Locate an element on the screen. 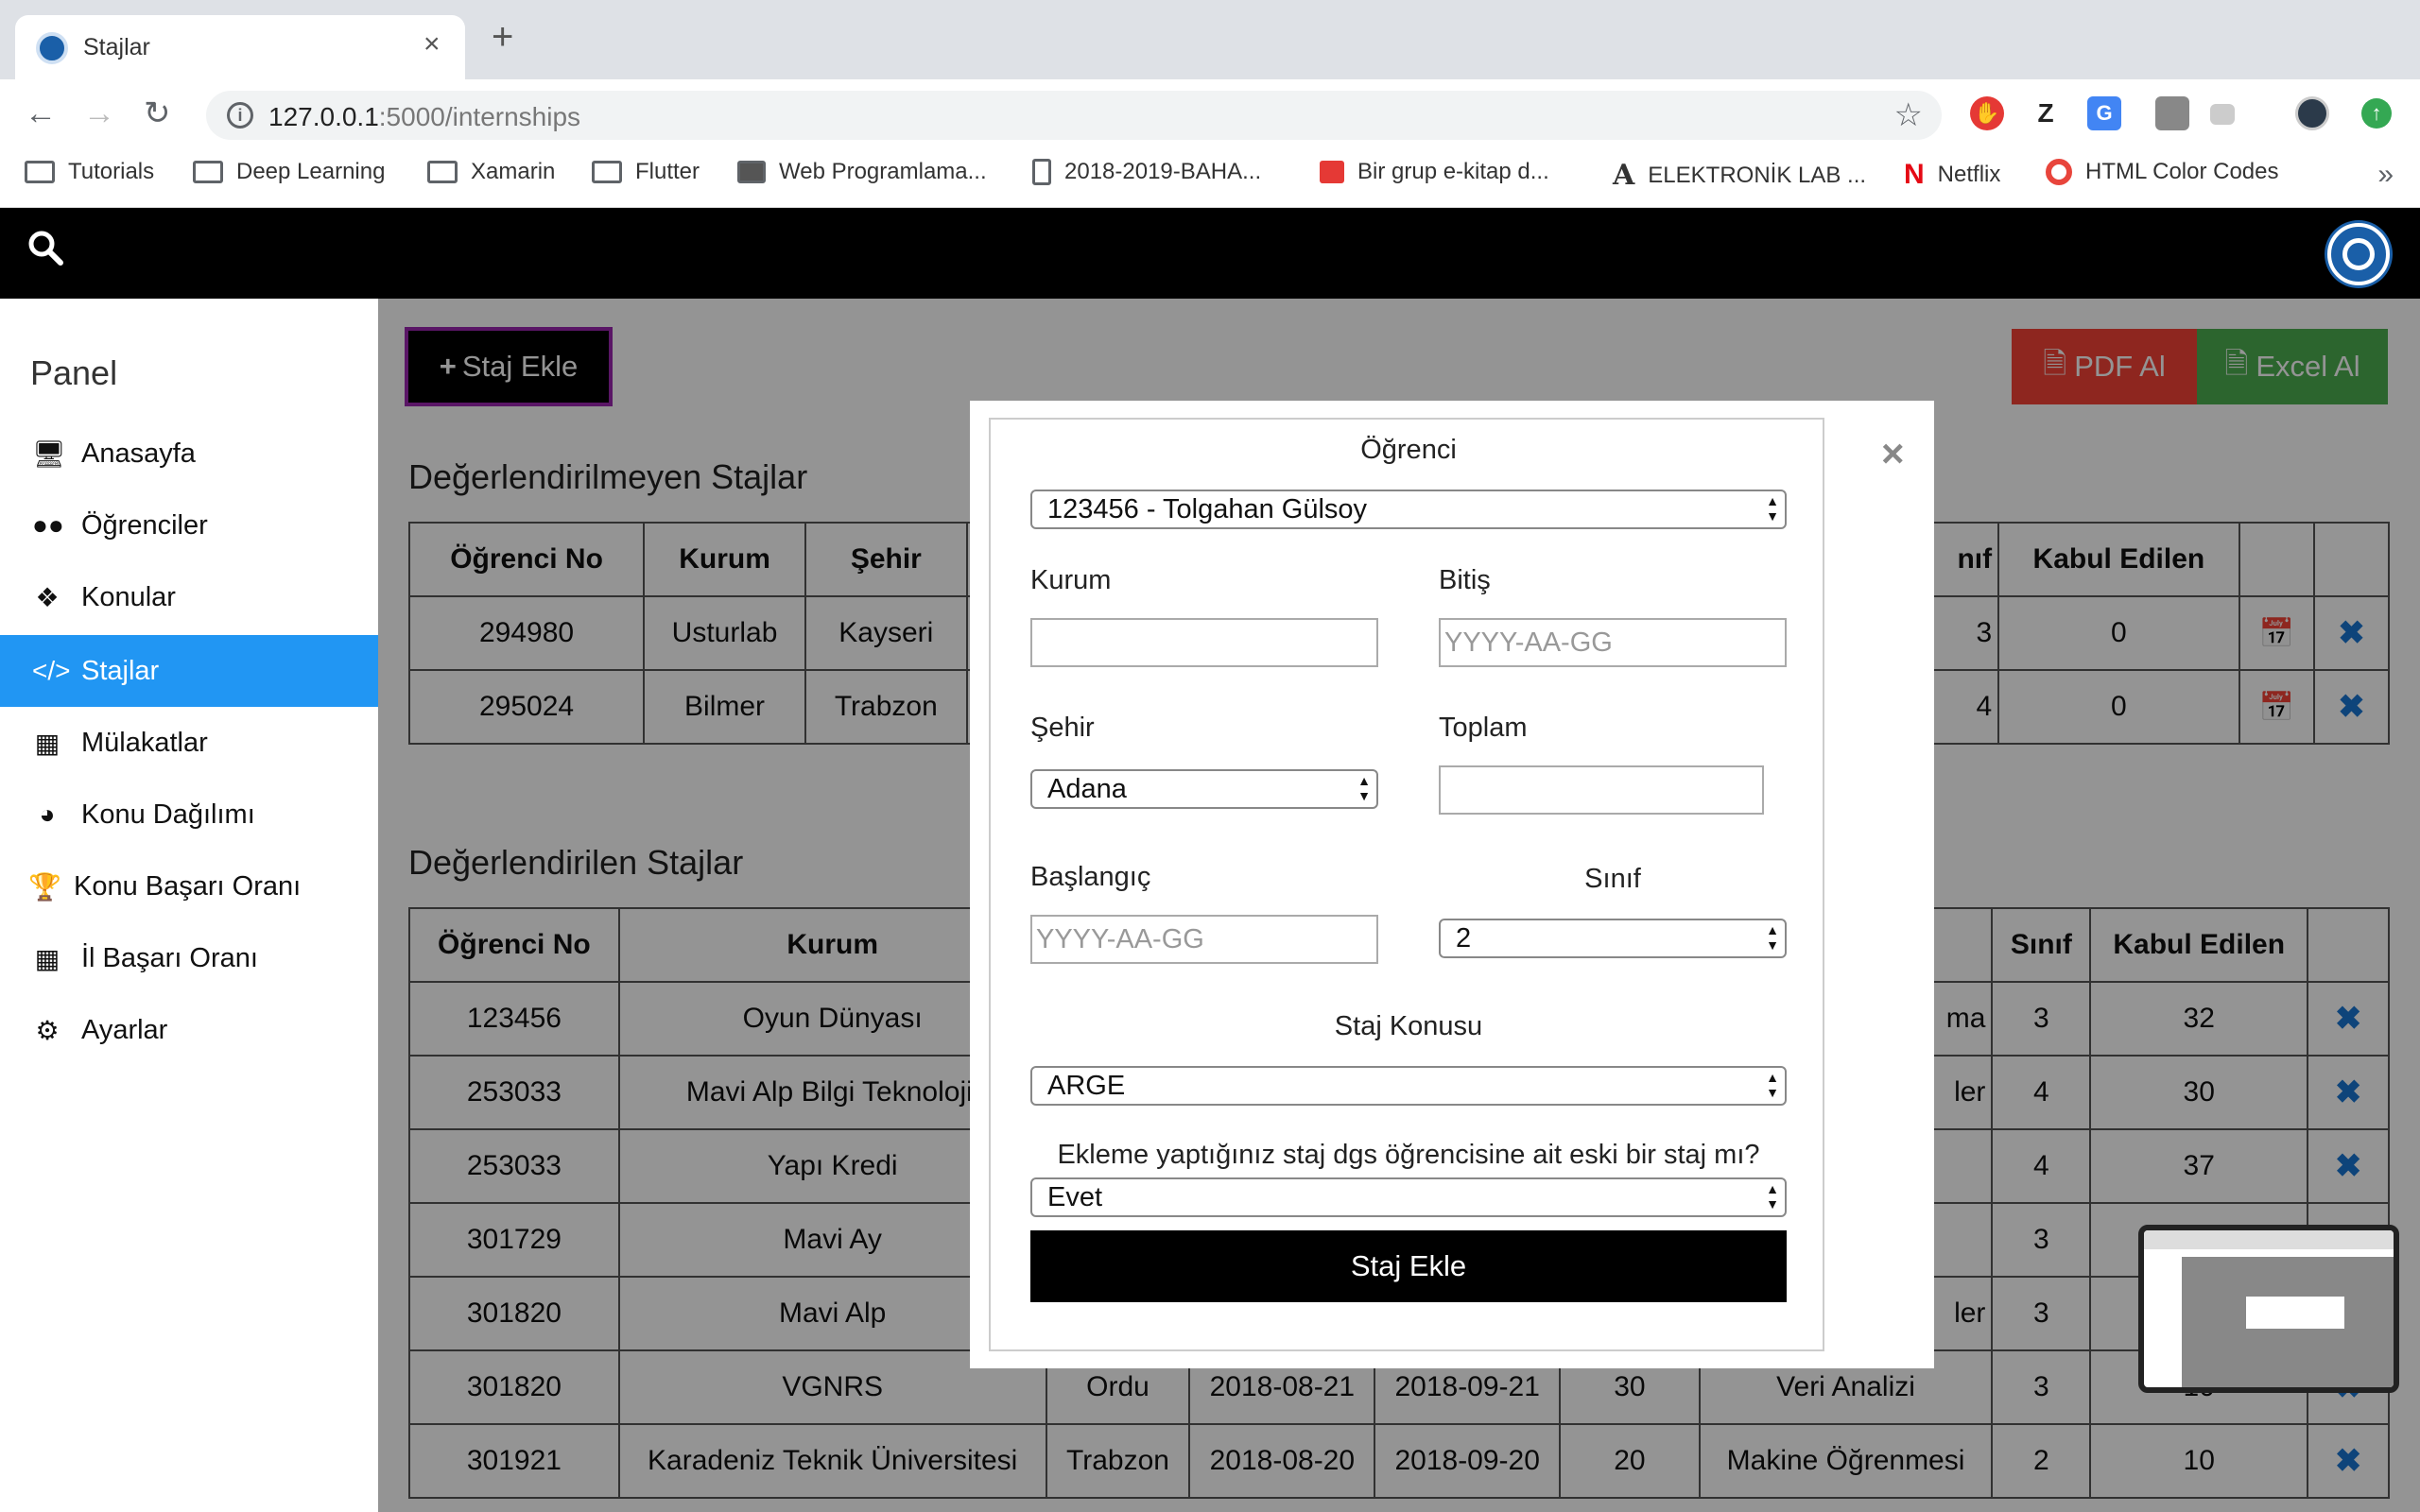 Image resolution: width=2420 pixels, height=1512 pixels. bookmark-label: Flutter is located at coordinates (667, 171).